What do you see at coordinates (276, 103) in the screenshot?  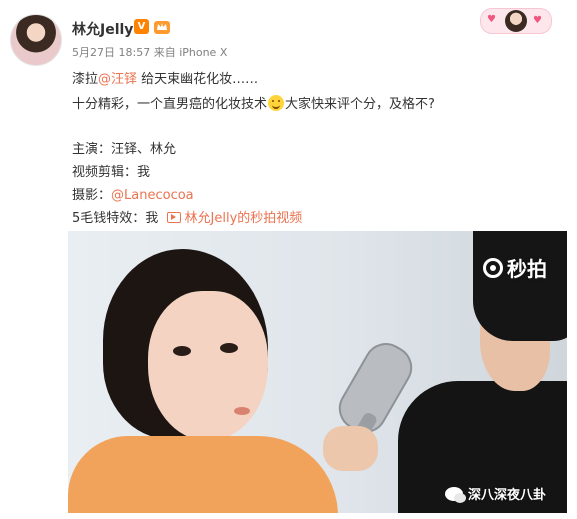 I see `smile-emoji-icon` at bounding box center [276, 103].